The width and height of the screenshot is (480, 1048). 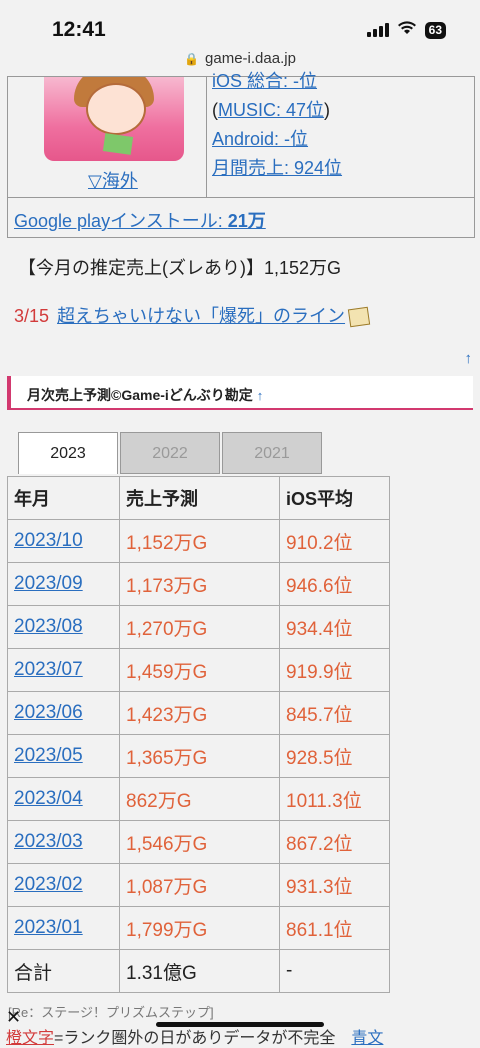 I want to click on table-header-row: 年月 売上予測 iOS平均, so click(x=198, y=498).